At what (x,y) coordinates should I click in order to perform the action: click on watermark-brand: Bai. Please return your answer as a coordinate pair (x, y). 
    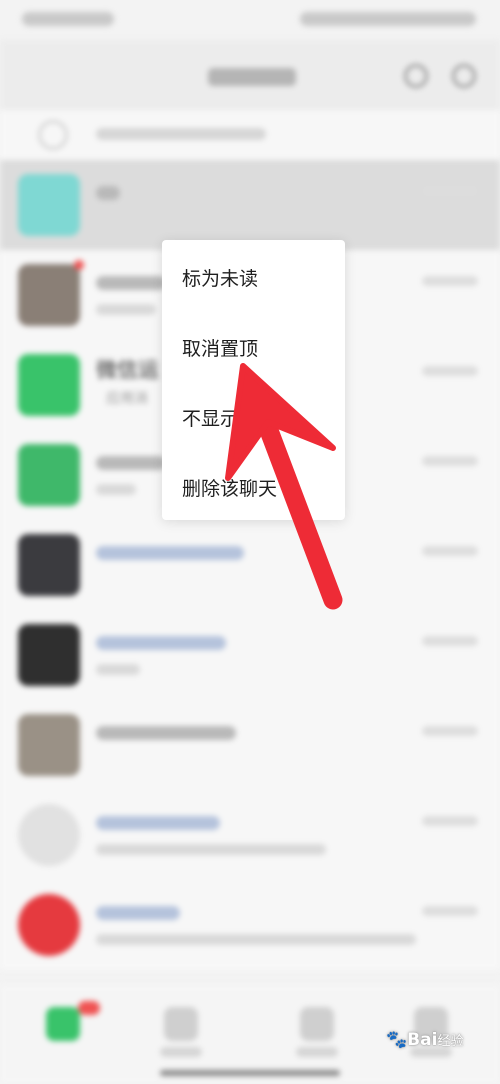
    Looking at the image, I should click on (422, 1040).